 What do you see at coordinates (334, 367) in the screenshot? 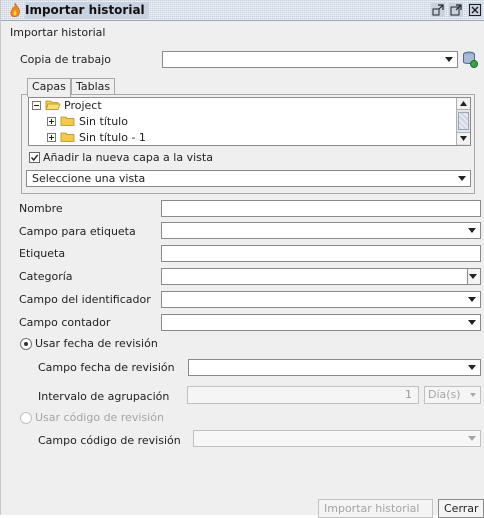
I see `date-field-select` at bounding box center [334, 367].